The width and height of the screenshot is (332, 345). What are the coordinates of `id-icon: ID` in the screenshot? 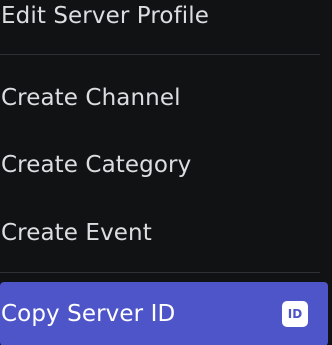 It's located at (295, 314).